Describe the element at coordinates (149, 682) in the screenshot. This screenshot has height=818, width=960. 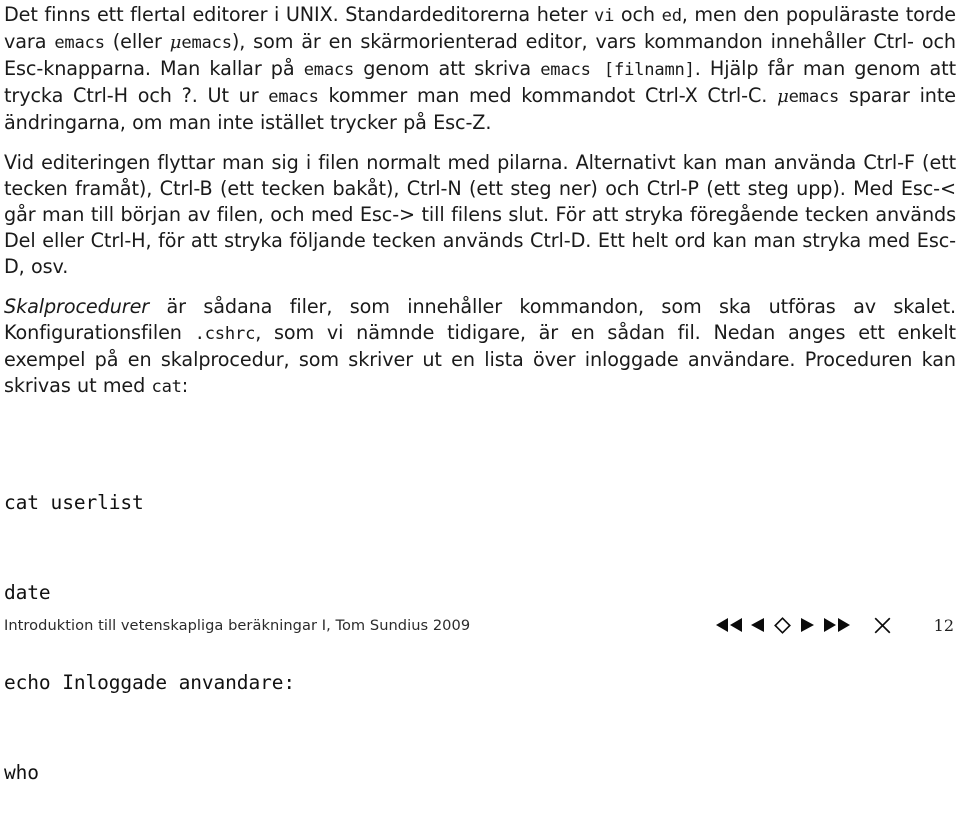
I see `code-line: echo Inloggade anvandare:` at that location.